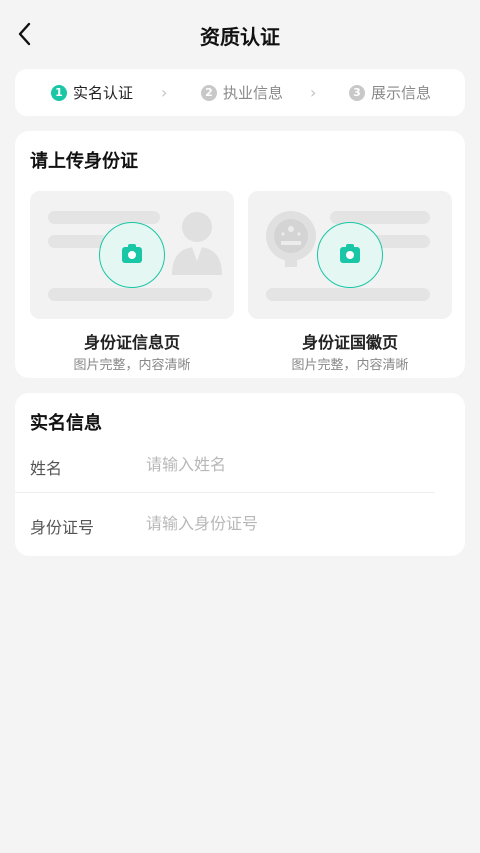 The width and height of the screenshot is (480, 853). What do you see at coordinates (225, 492) in the screenshot?
I see `field-divider` at bounding box center [225, 492].